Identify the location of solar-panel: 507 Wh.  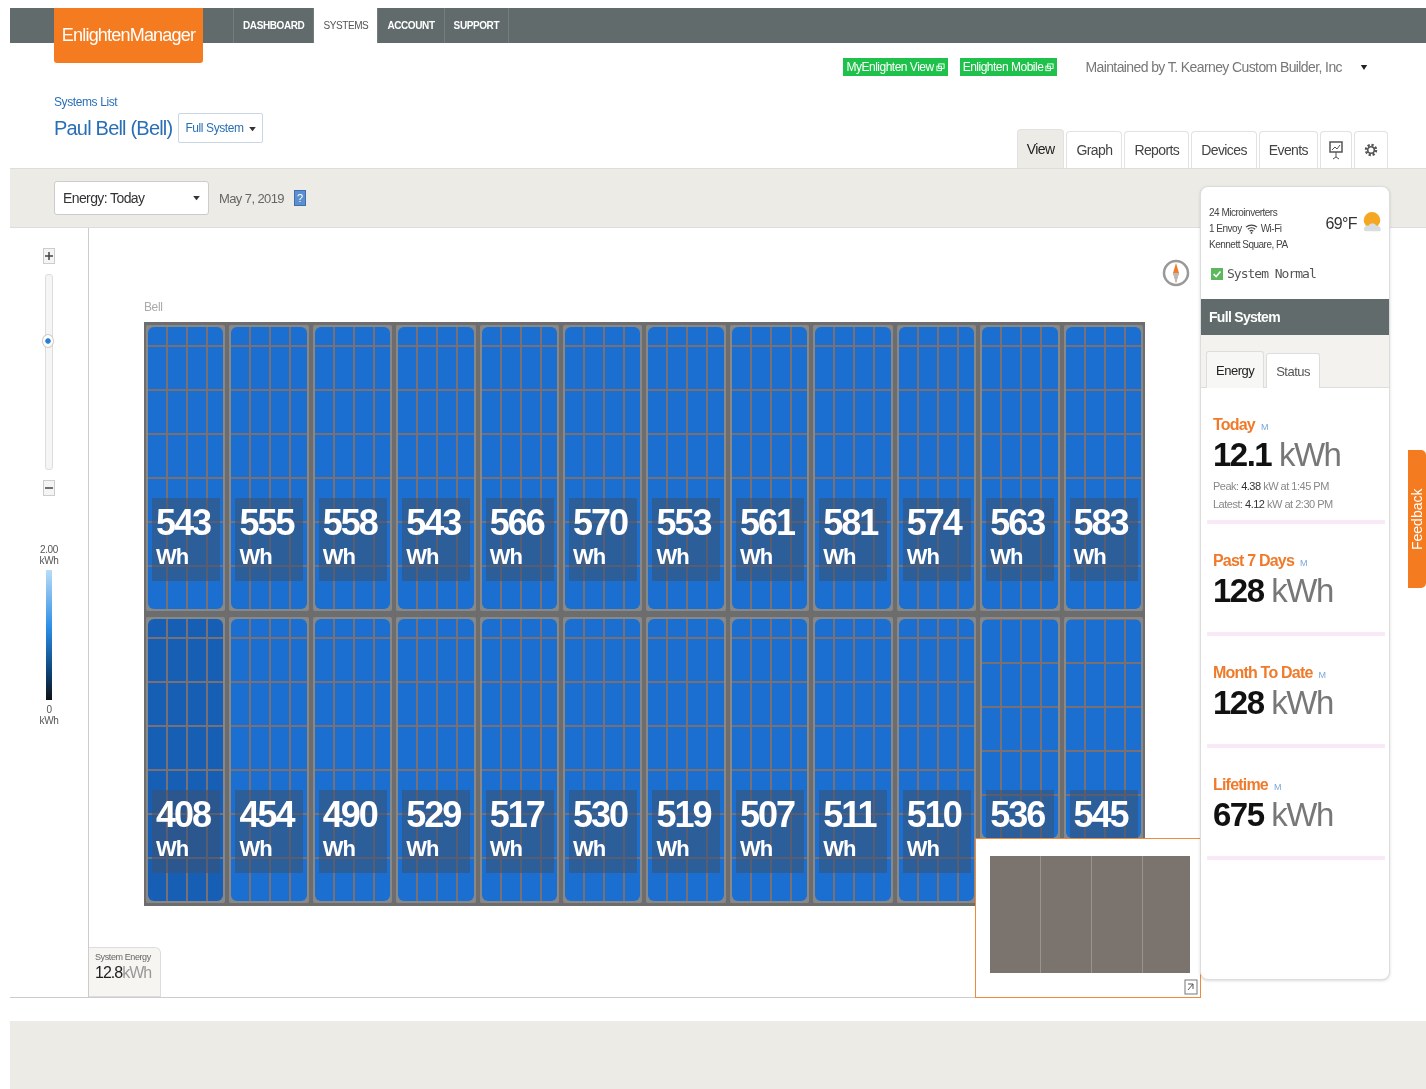
(769, 760).